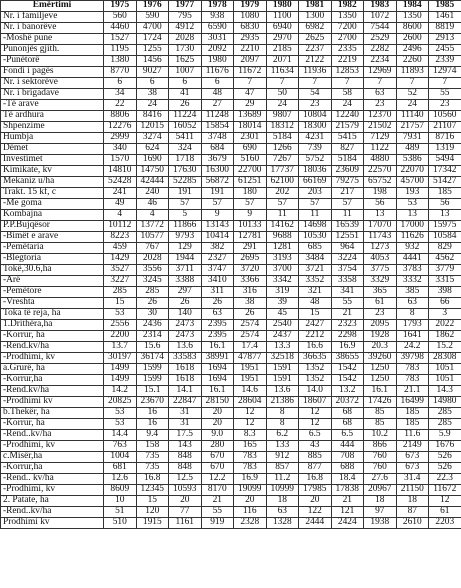  I want to click on table-cell: 17.5, so click(185, 435).